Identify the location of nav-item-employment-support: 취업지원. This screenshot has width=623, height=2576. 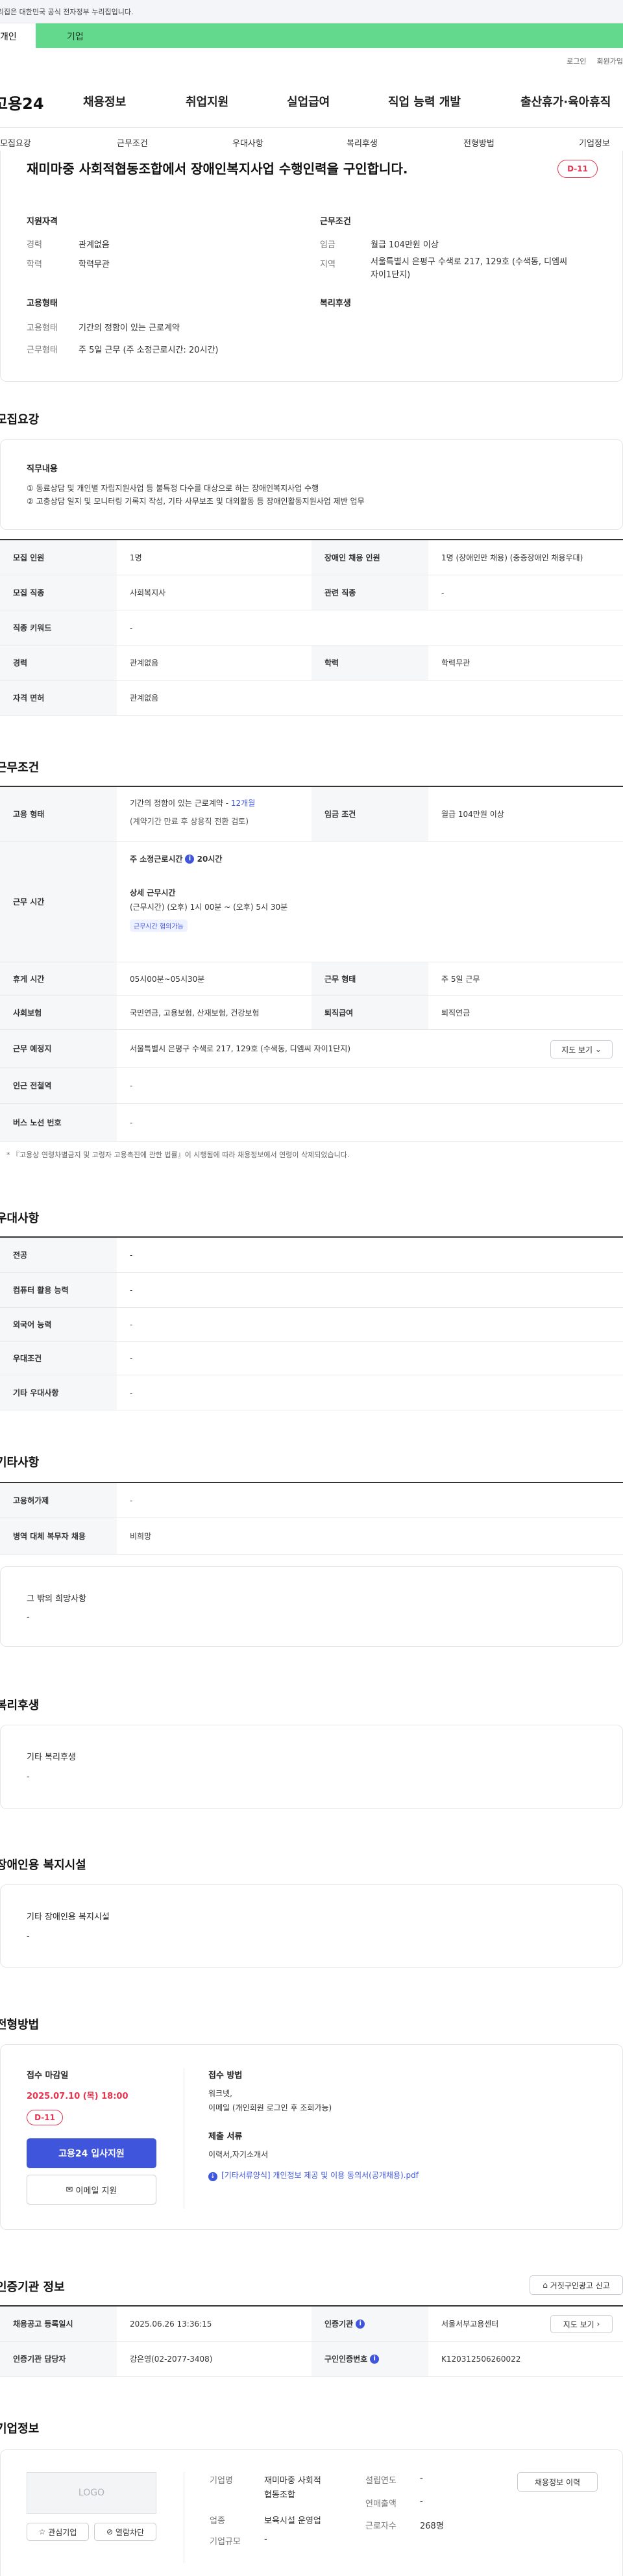
(207, 101).